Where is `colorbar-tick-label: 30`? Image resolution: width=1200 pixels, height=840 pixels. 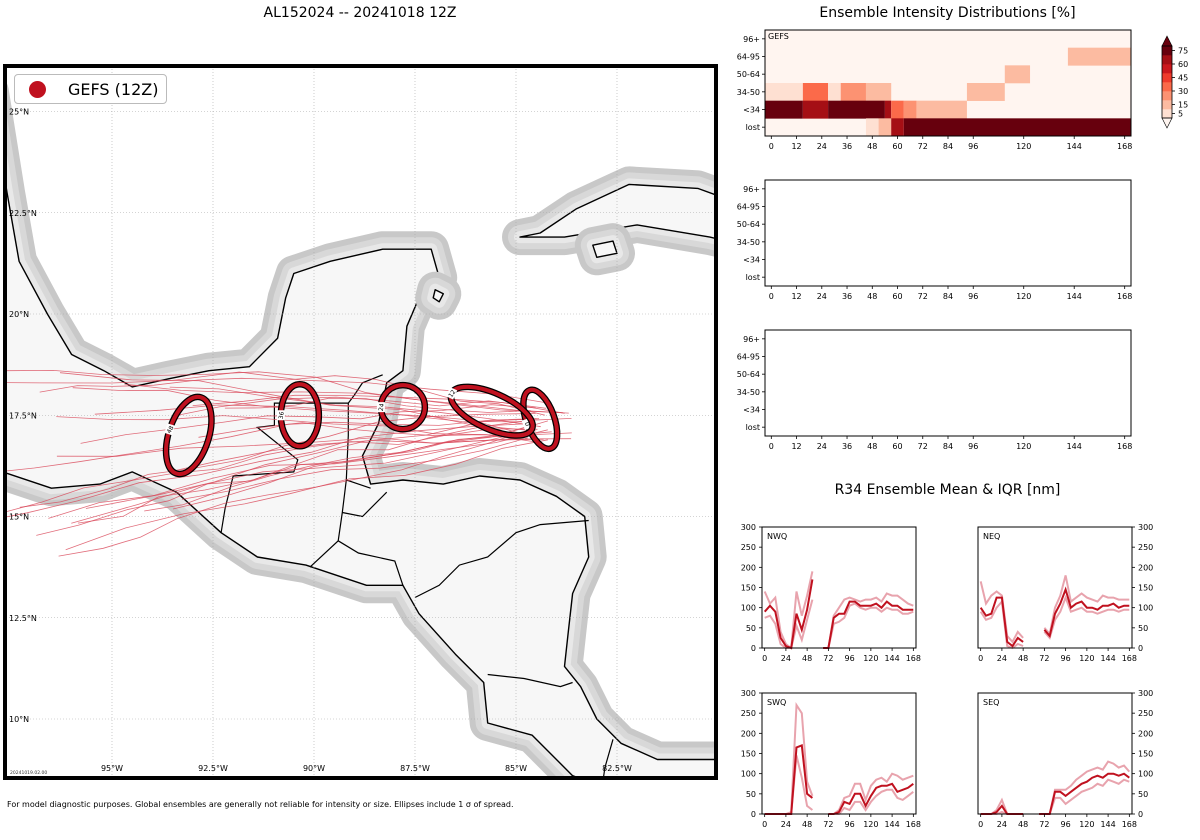
colorbar-tick-label: 30 is located at coordinates (1183, 91).